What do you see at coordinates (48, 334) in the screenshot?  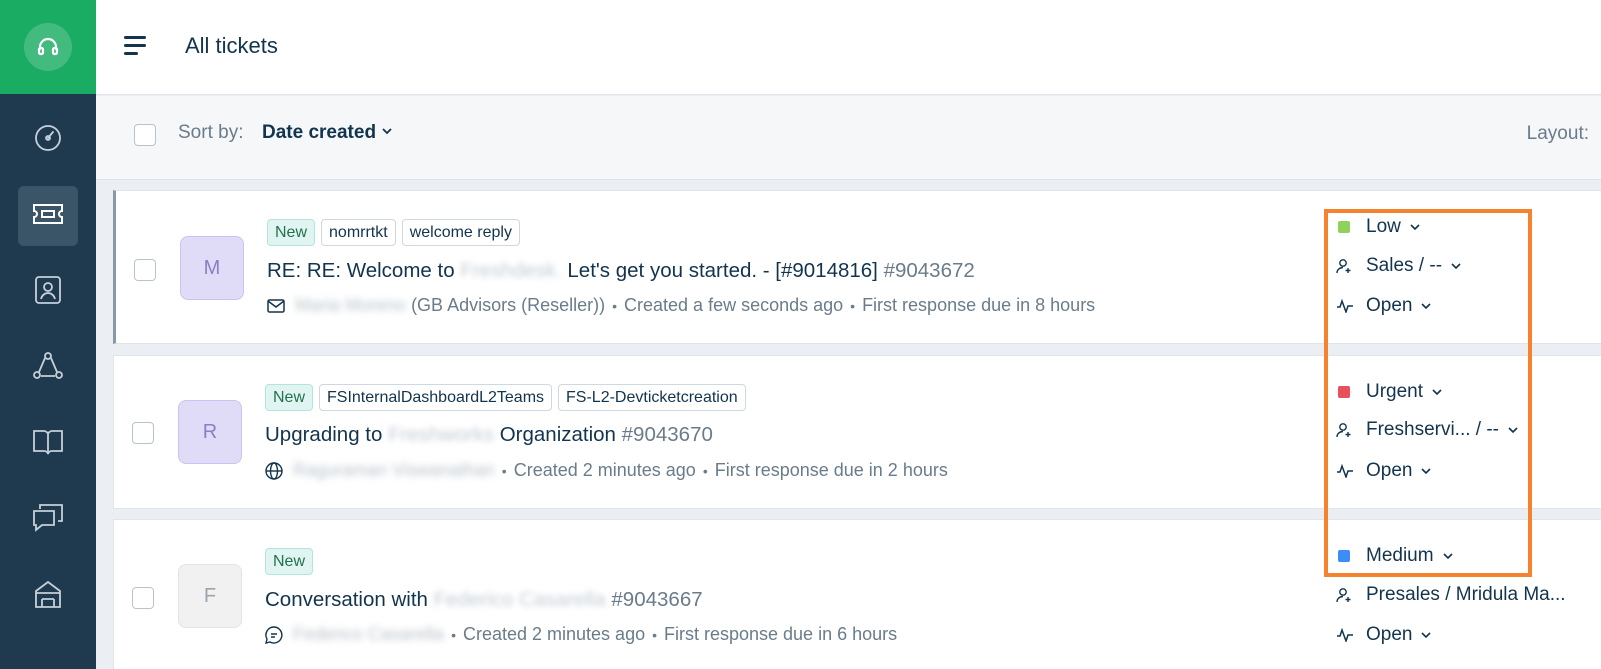 I see `sidebar` at bounding box center [48, 334].